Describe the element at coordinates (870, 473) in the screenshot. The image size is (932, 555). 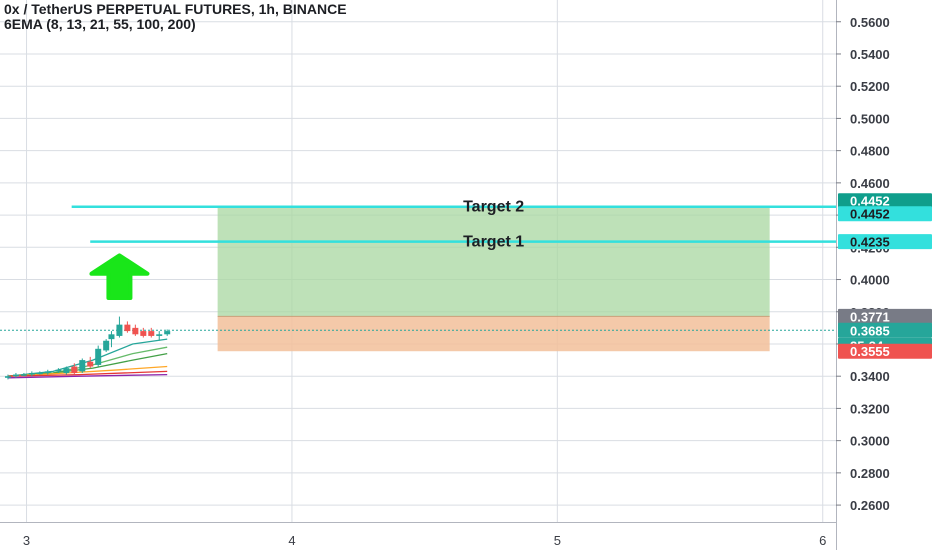
I see `price-tick-label: 0.2800` at that location.